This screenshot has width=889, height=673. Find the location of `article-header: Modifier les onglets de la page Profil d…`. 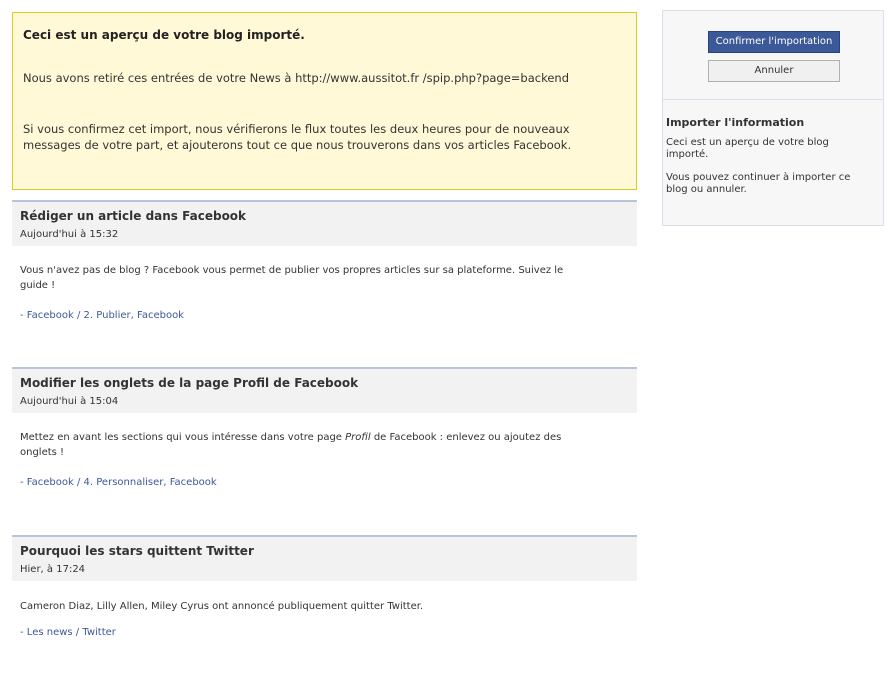

article-header: Modifier les onglets de la page Profil d… is located at coordinates (324, 390).